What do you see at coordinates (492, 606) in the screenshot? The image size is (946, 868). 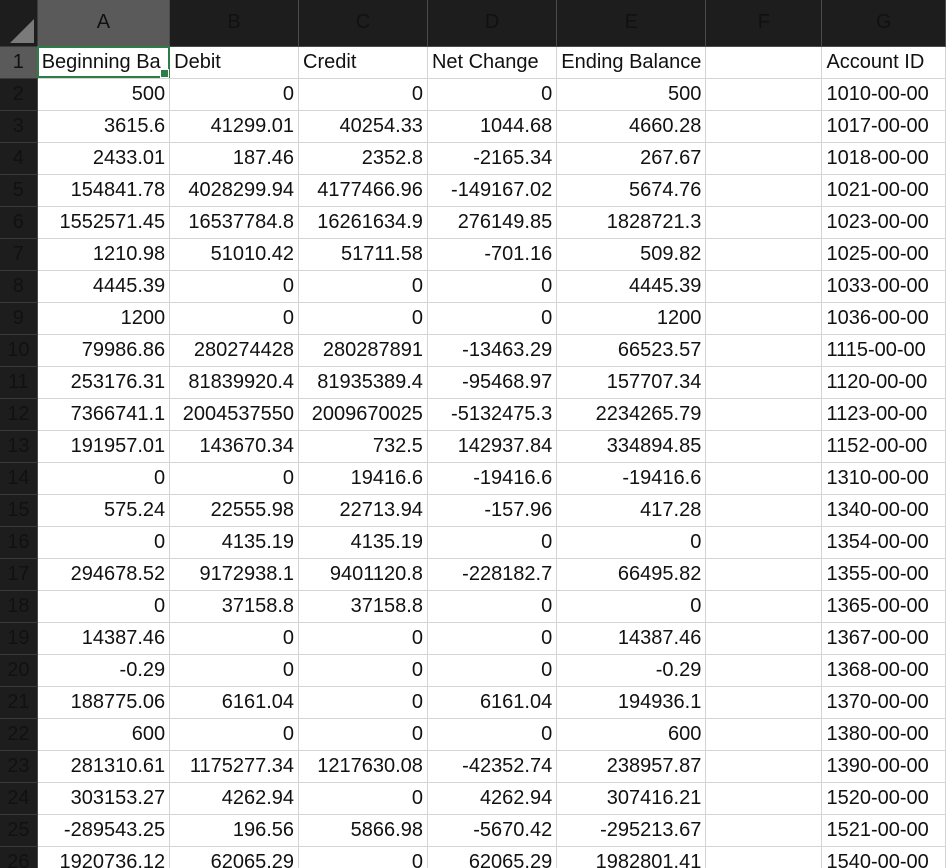 I see `cell-d18: 0` at bounding box center [492, 606].